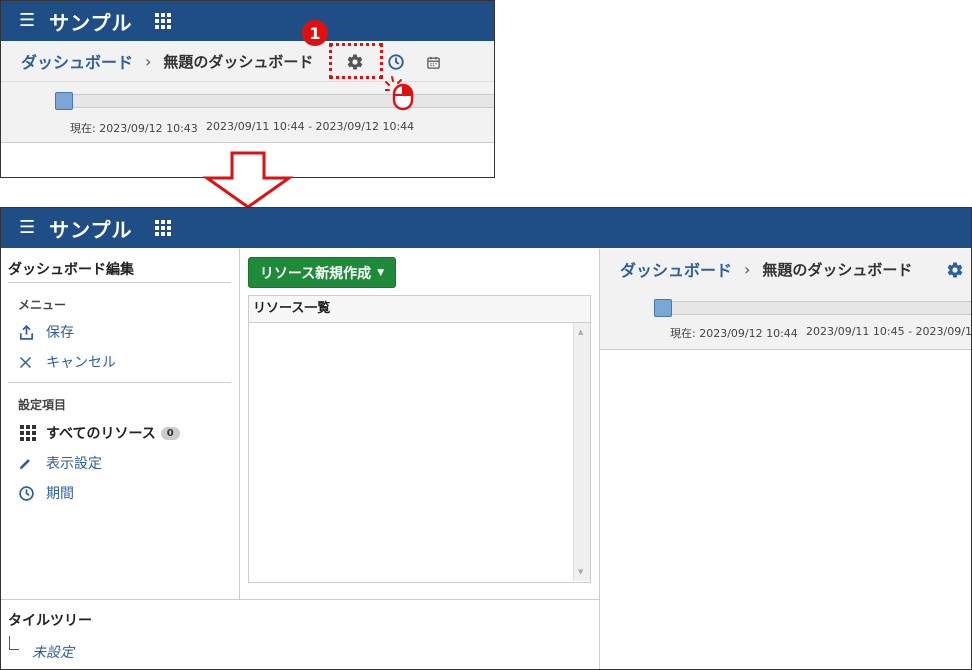 This screenshot has height=670, width=972. Describe the element at coordinates (32, 433) in the screenshot. I see `grid-icon` at that location.